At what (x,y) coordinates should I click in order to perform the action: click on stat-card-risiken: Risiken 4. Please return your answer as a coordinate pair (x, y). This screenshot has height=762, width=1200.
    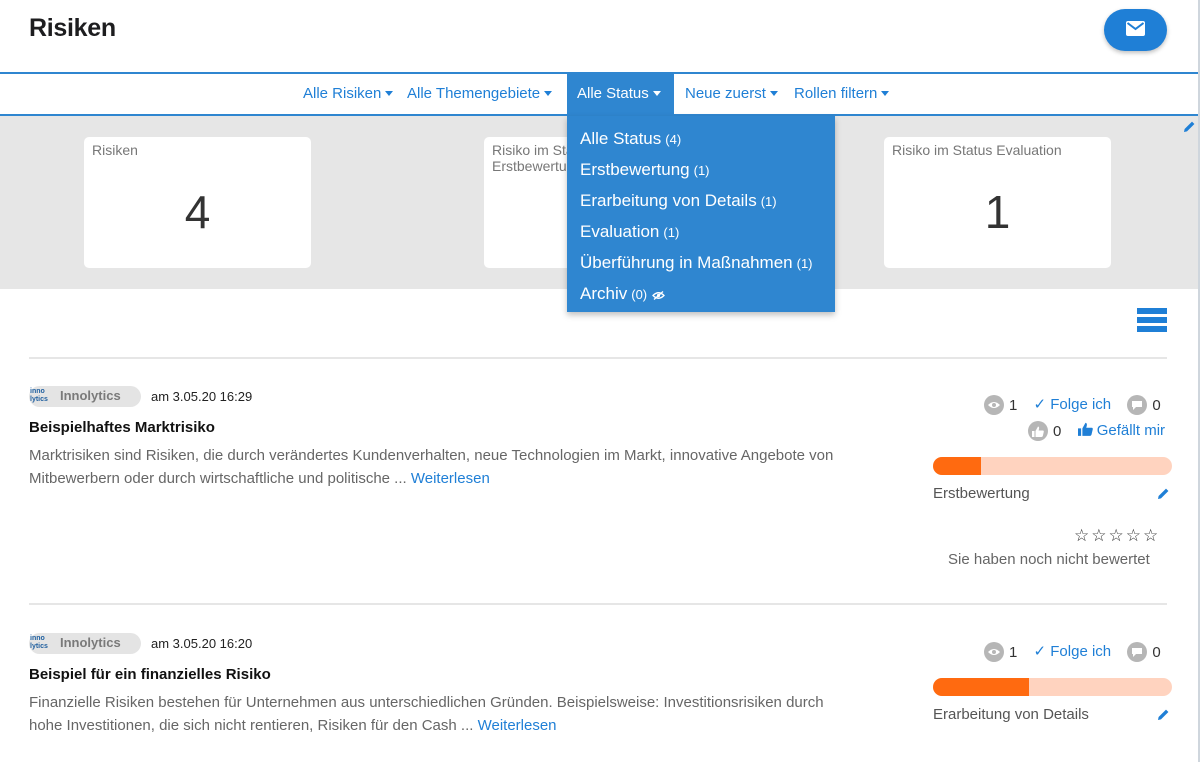
    Looking at the image, I should click on (197, 202).